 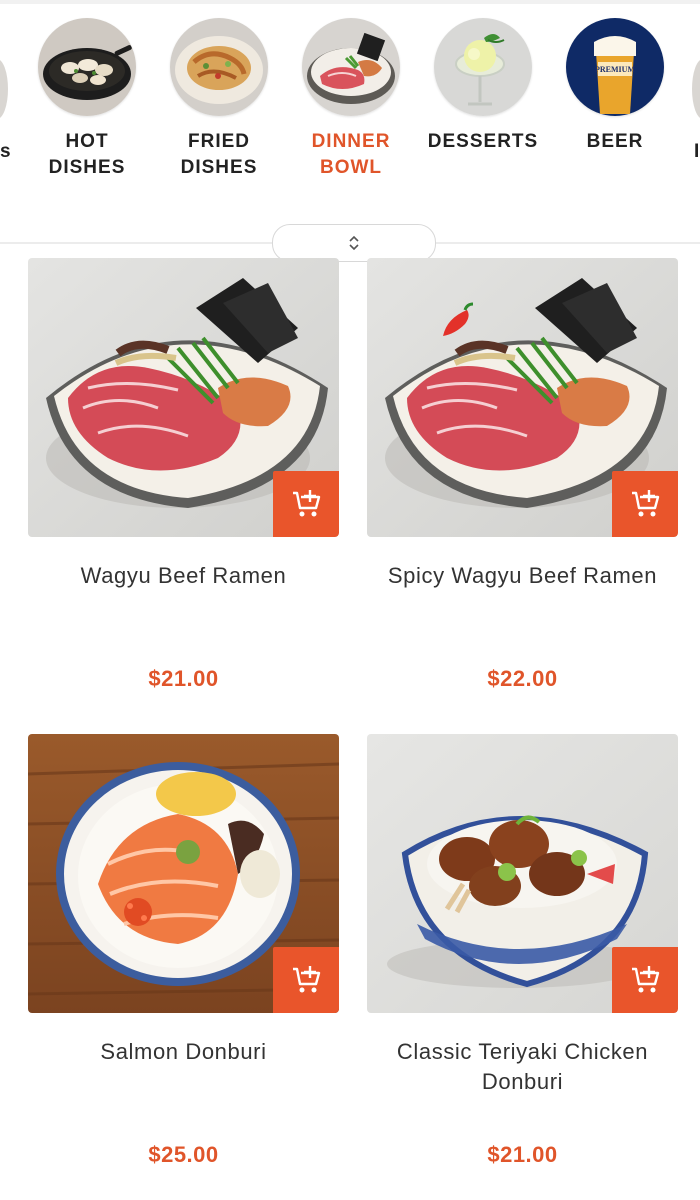 I want to click on teriyaki-chicken-photo, so click(x=522, y=873).